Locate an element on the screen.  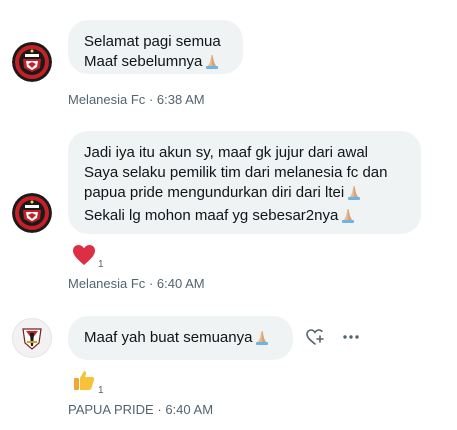
message-meta: Melanesia Fc · 6:40 AM is located at coordinates (136, 284).